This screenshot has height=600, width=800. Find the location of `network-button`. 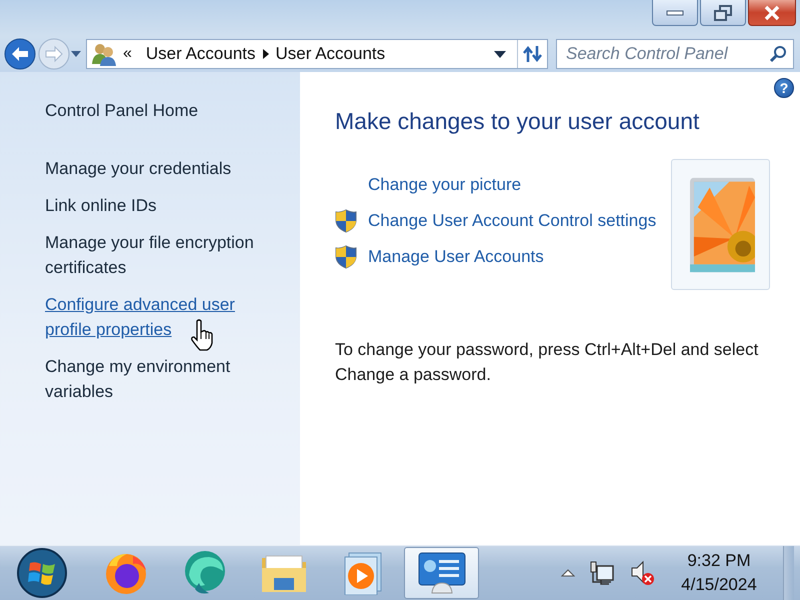

network-button is located at coordinates (602, 573).